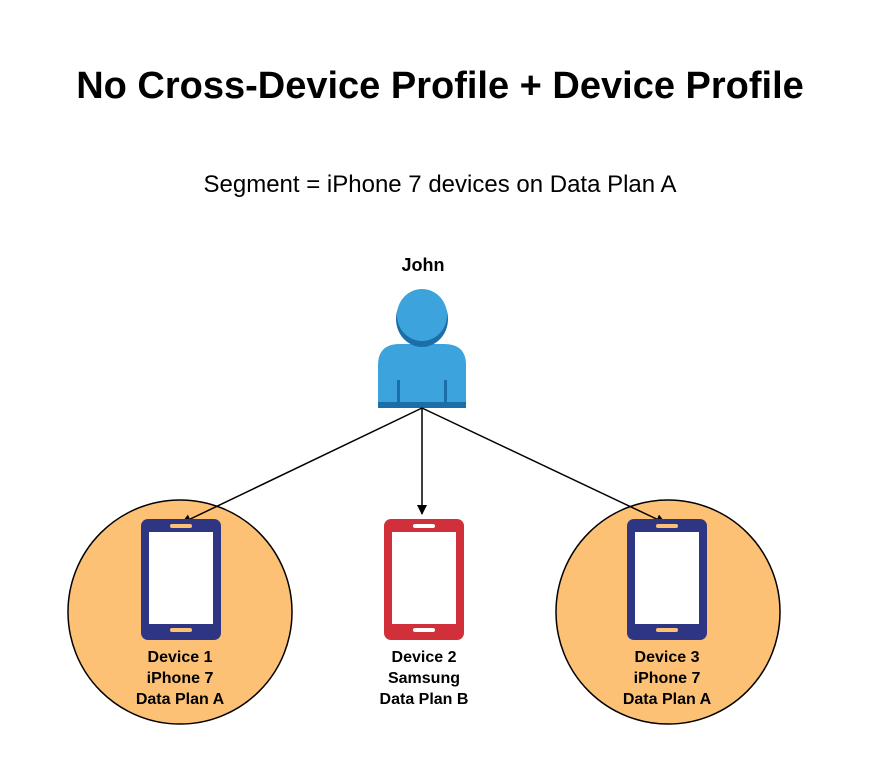 Image resolution: width=880 pixels, height=773 pixels. Describe the element at coordinates (424, 699) in the screenshot. I see `device-data-plan: Data Plan B` at that location.